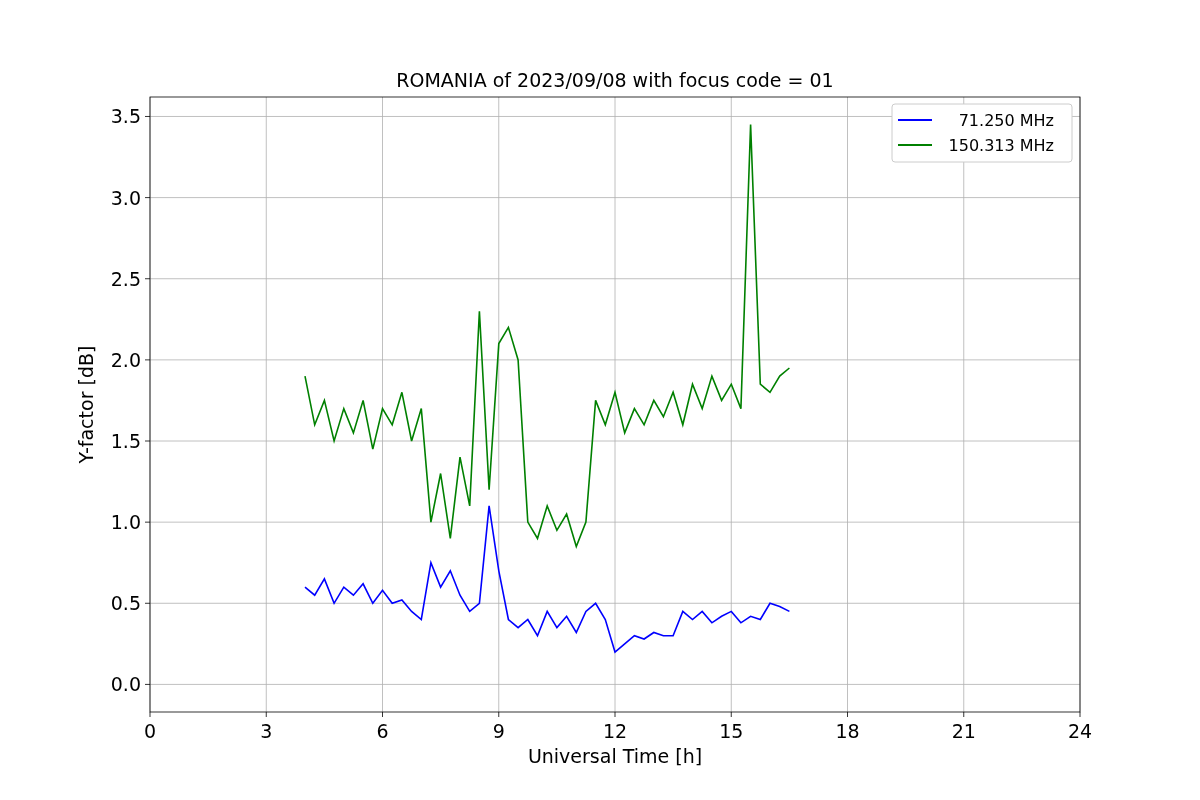  Describe the element at coordinates (125, 197) in the screenshot. I see `y-tick-label: 3.0` at that location.